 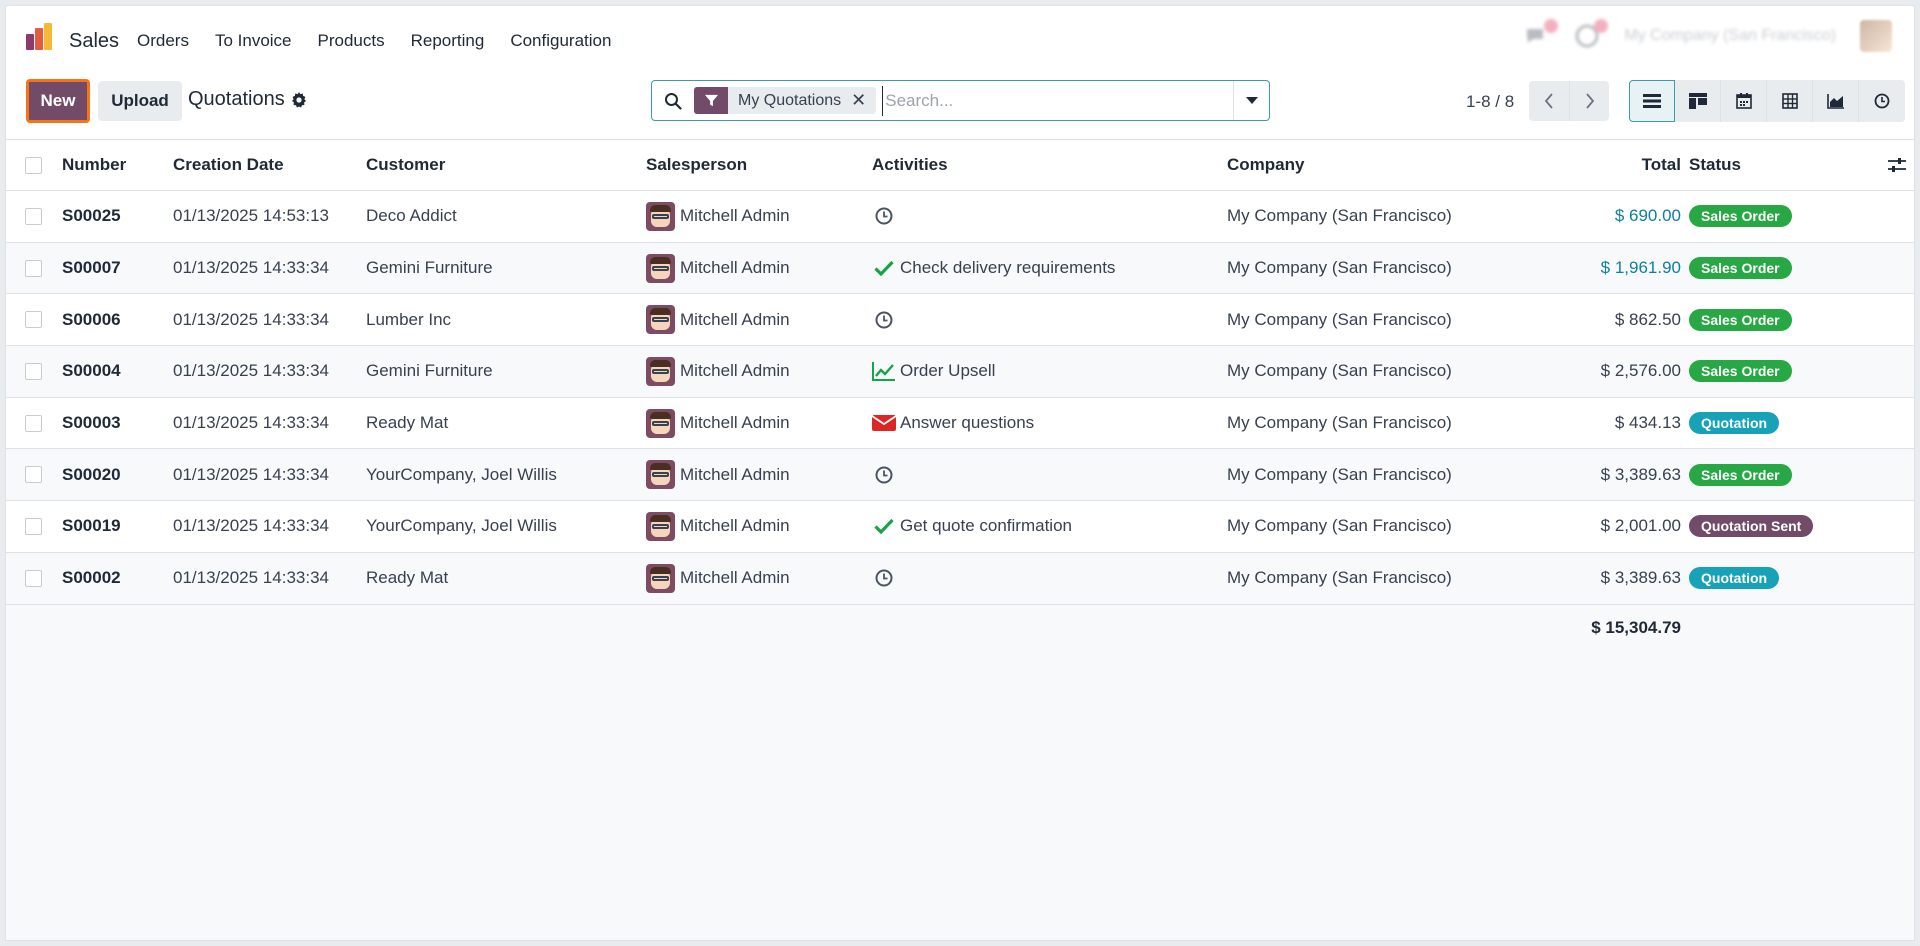 What do you see at coordinates (1589, 101) in the screenshot?
I see `pager-next-button` at bounding box center [1589, 101].